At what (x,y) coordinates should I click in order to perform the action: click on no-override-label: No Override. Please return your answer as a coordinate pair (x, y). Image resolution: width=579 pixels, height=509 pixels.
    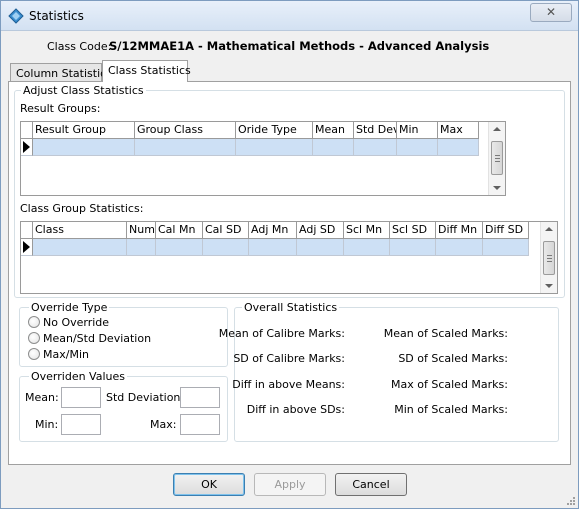
    Looking at the image, I should click on (76, 322).